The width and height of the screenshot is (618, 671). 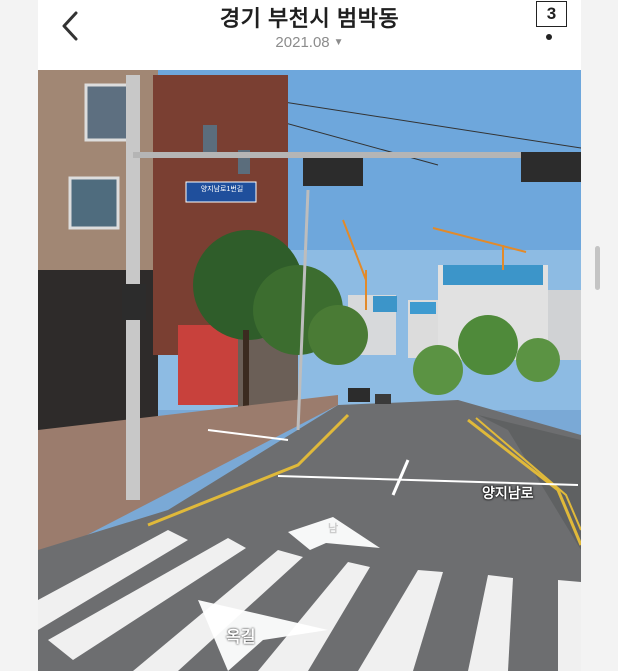 I want to click on date-selector: 2021.08 ▼, so click(x=309, y=42).